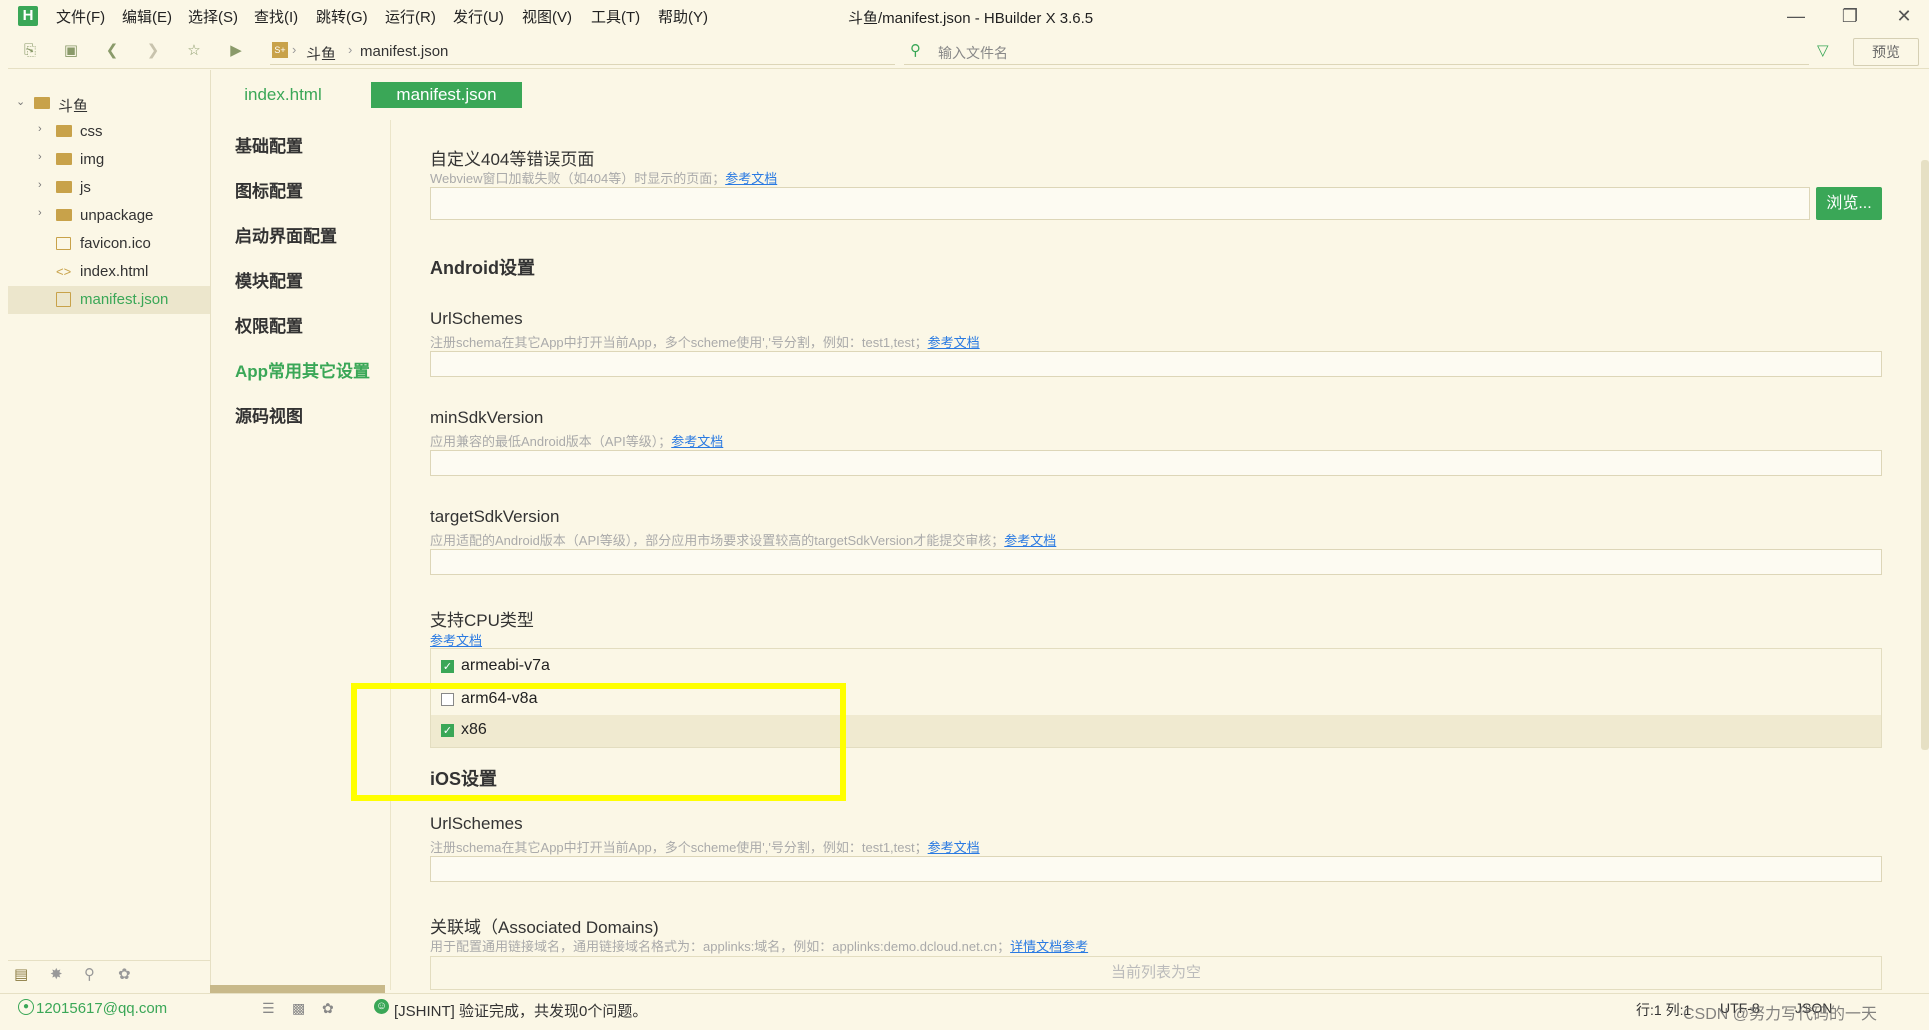 The width and height of the screenshot is (1929, 1030). What do you see at coordinates (615, 16) in the screenshot?
I see `menu-tools: 工具(T)` at bounding box center [615, 16].